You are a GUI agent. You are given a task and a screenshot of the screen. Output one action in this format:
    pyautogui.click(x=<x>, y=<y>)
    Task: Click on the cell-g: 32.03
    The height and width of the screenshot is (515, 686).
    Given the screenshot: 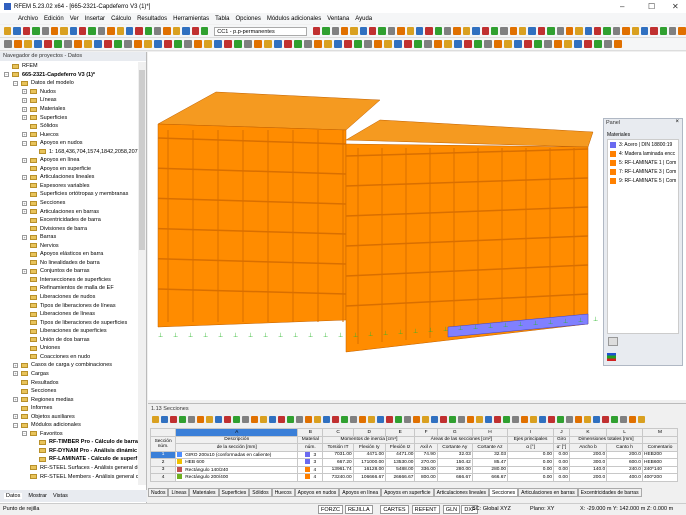 What is the action you would take?
    pyautogui.click(x=454, y=454)
    